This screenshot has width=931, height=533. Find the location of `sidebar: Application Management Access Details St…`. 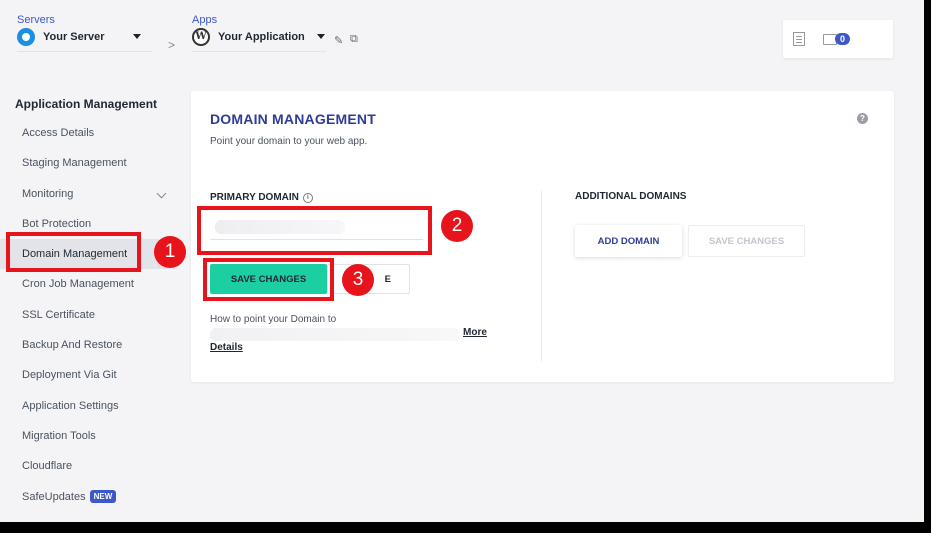

sidebar: Application Management Access Details St… is located at coordinates (87, 301).